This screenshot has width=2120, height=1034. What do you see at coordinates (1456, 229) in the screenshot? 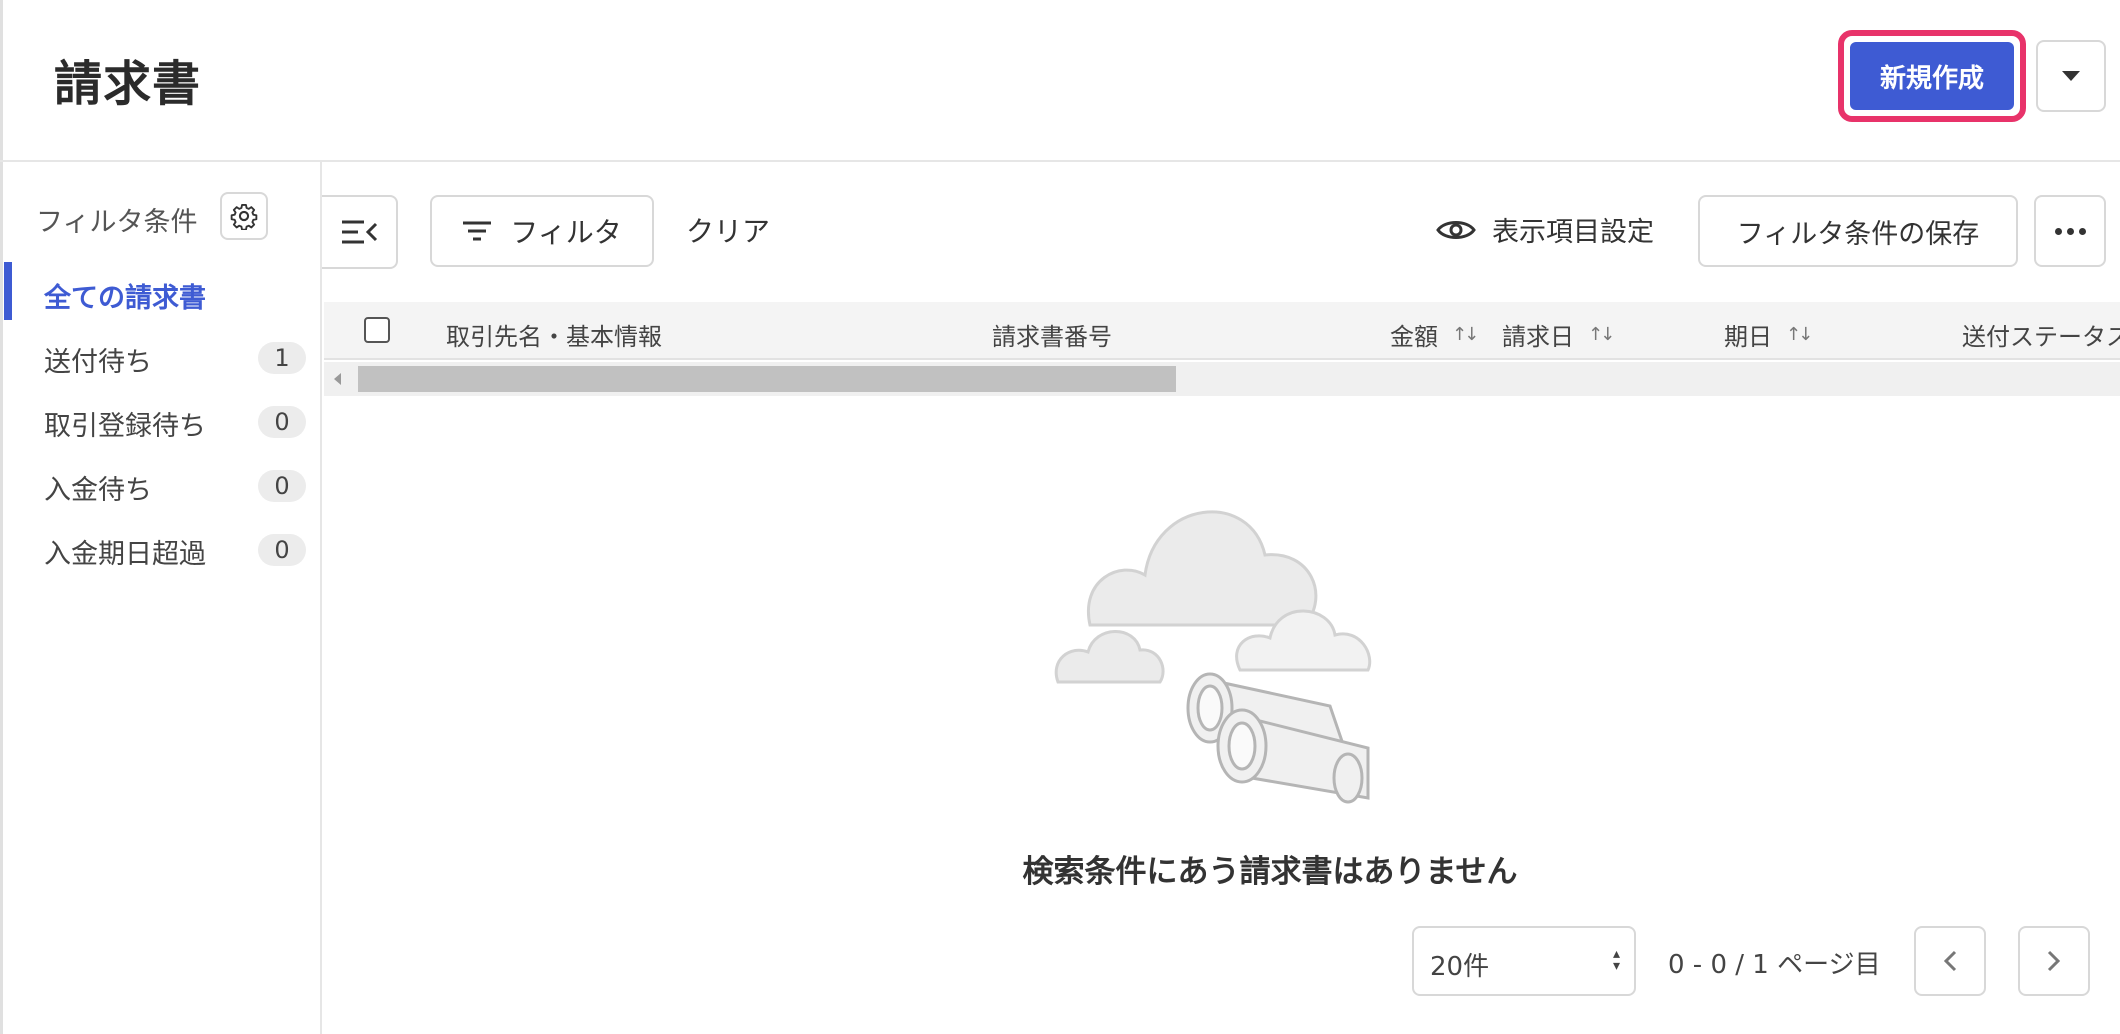
I see `eye-icon` at bounding box center [1456, 229].